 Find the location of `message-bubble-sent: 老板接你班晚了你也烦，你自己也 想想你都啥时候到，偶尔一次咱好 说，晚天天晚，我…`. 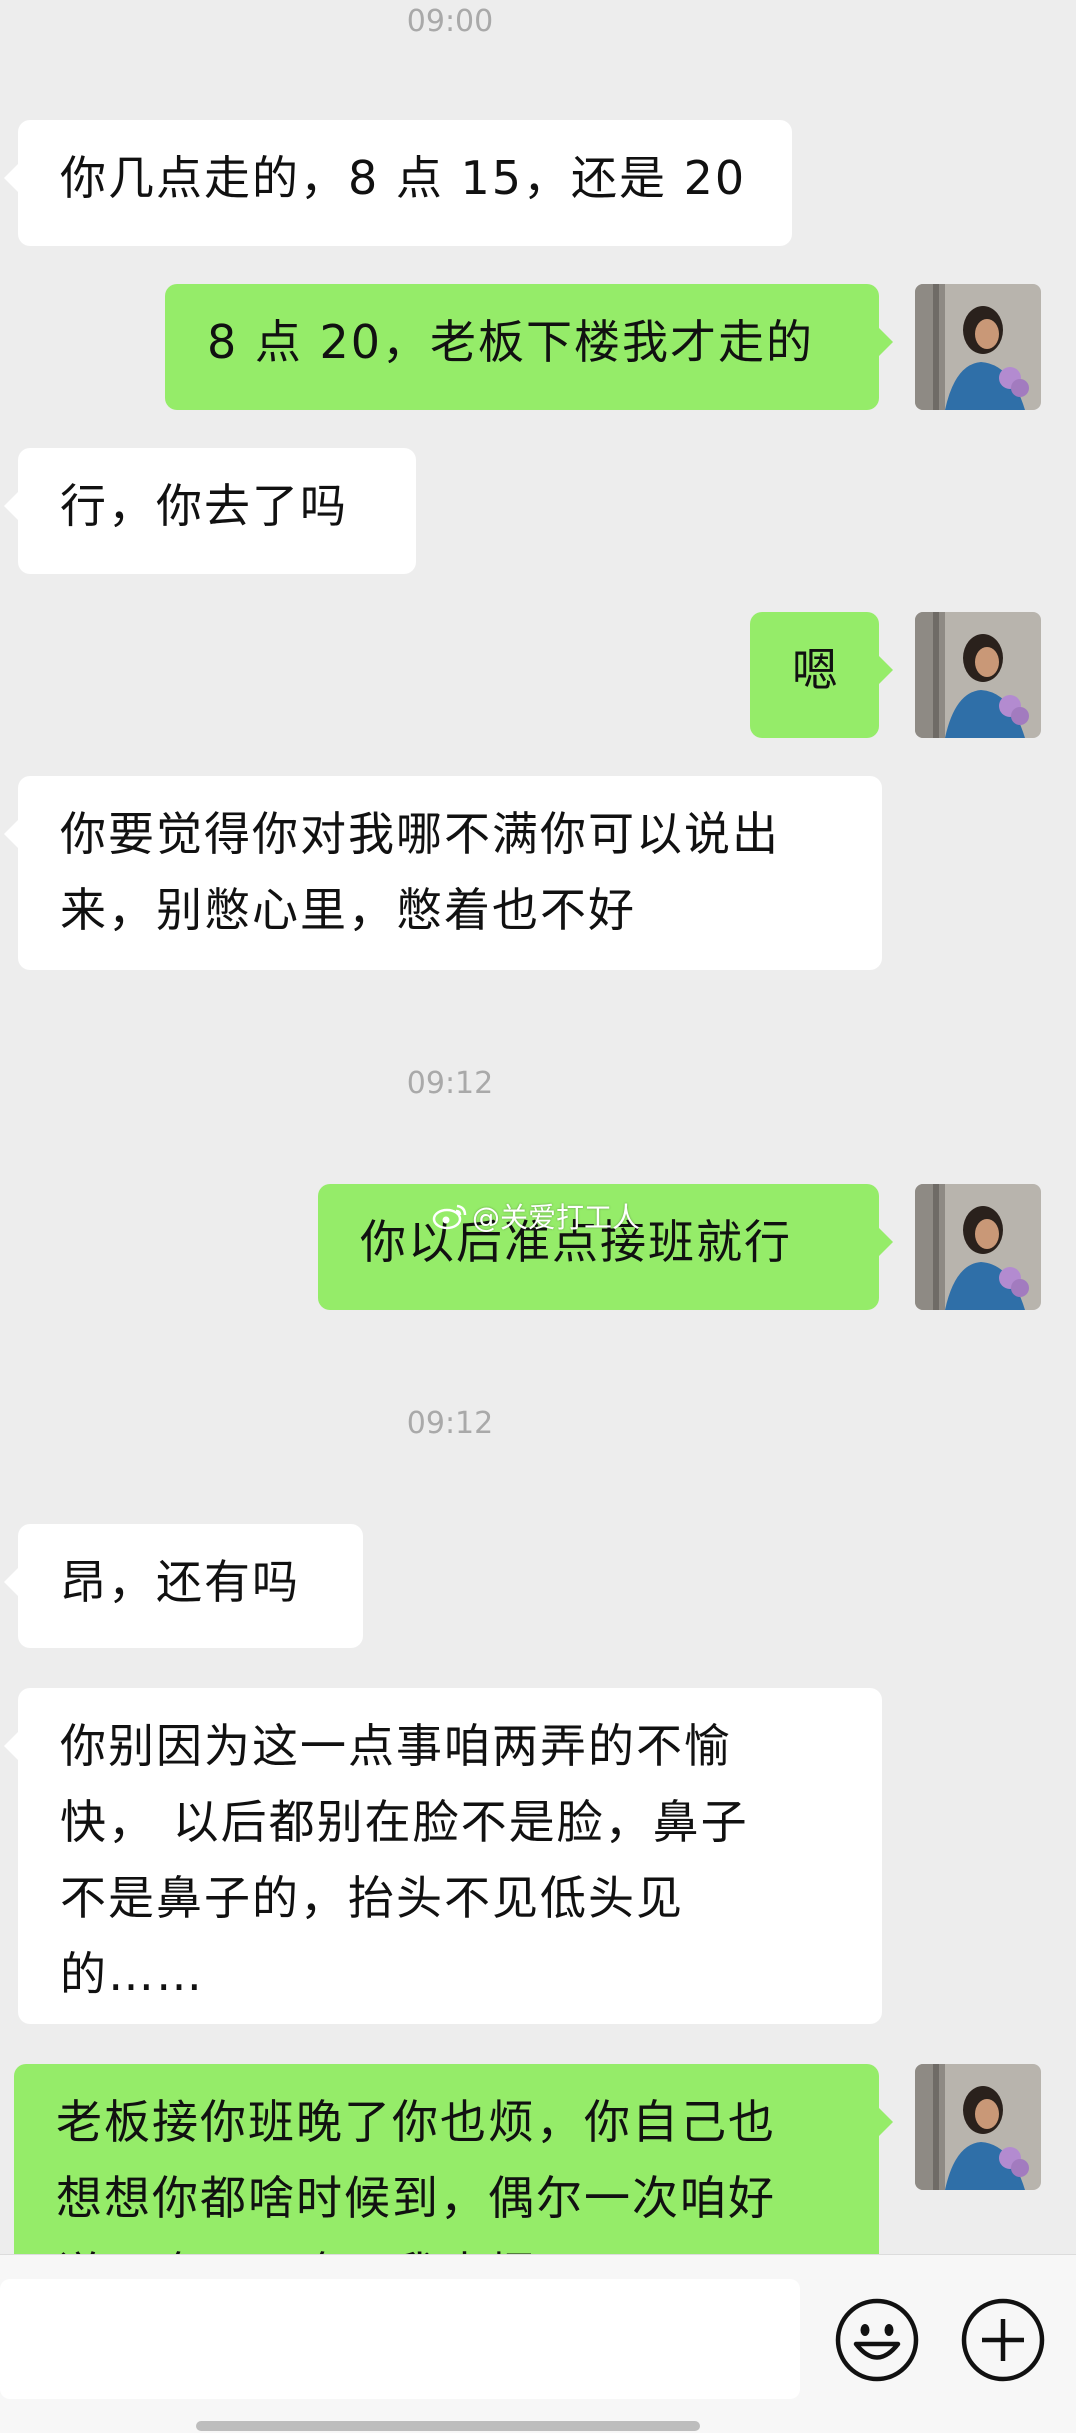

message-bubble-sent: 老板接你班晚了你也烦，你自己也 想想你都啥时候到，偶尔一次咱好 说，晚天天晚，我… is located at coordinates (453, 2159).